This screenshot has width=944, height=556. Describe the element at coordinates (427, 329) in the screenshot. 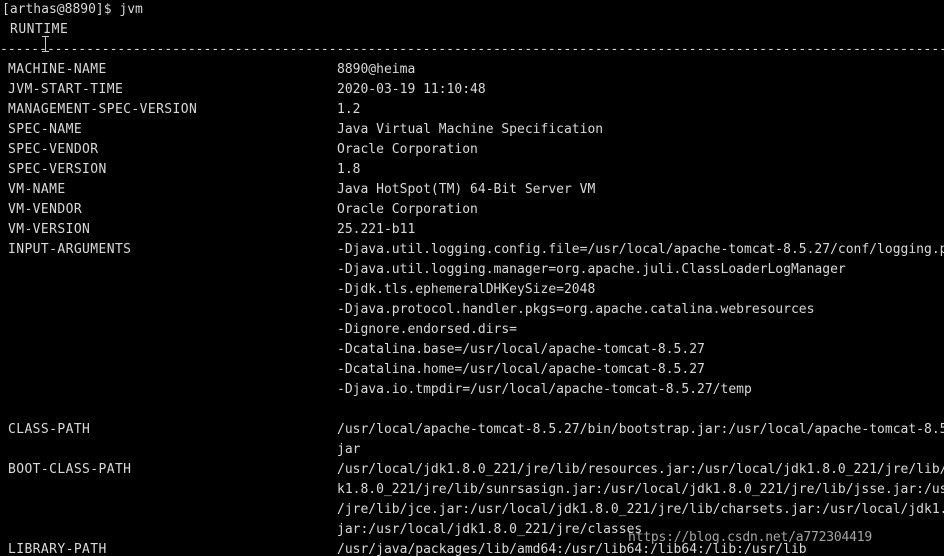

I see `property-value: -Dignore.endorsed.dirs=` at that location.